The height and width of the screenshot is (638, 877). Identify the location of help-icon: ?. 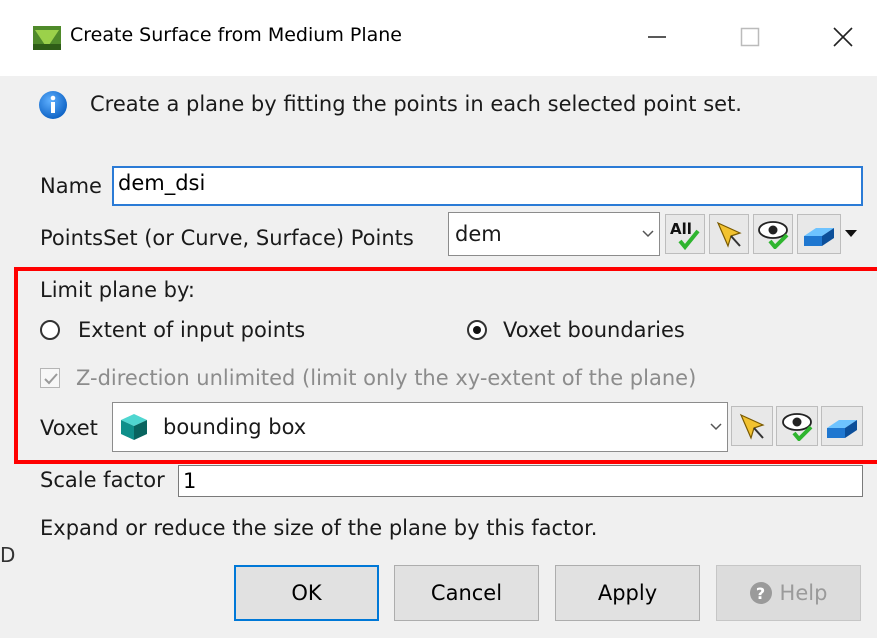
(760, 593).